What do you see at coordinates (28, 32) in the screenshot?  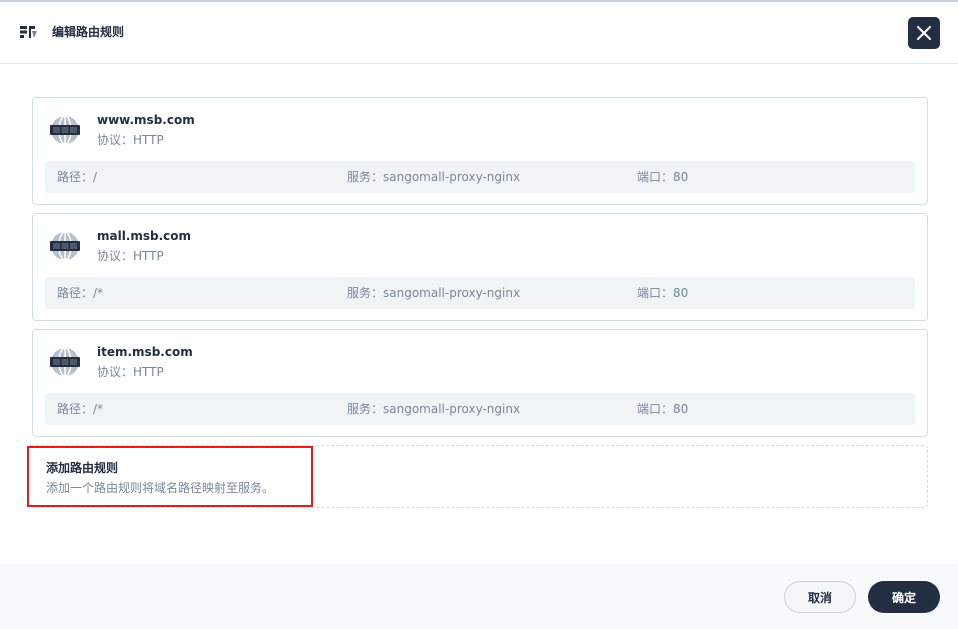 I see `route-rules-icon` at bounding box center [28, 32].